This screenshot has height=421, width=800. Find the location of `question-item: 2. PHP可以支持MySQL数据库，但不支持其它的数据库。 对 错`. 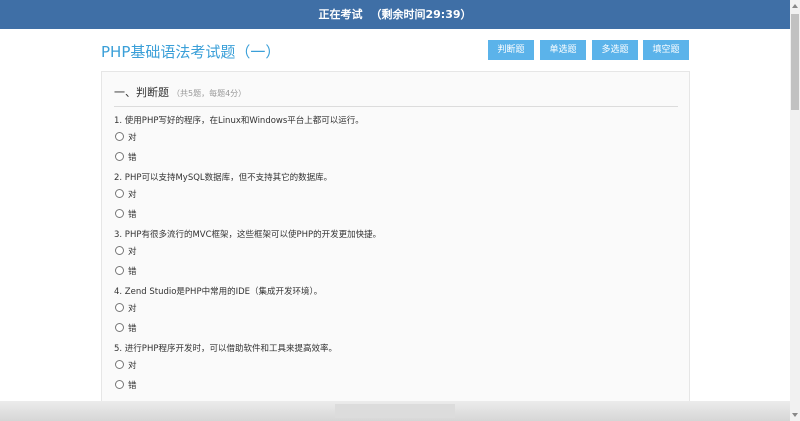

question-item: 2. PHP可以支持MySQL数据库，但不支持其它的数据库。 对 错 is located at coordinates (223, 198).